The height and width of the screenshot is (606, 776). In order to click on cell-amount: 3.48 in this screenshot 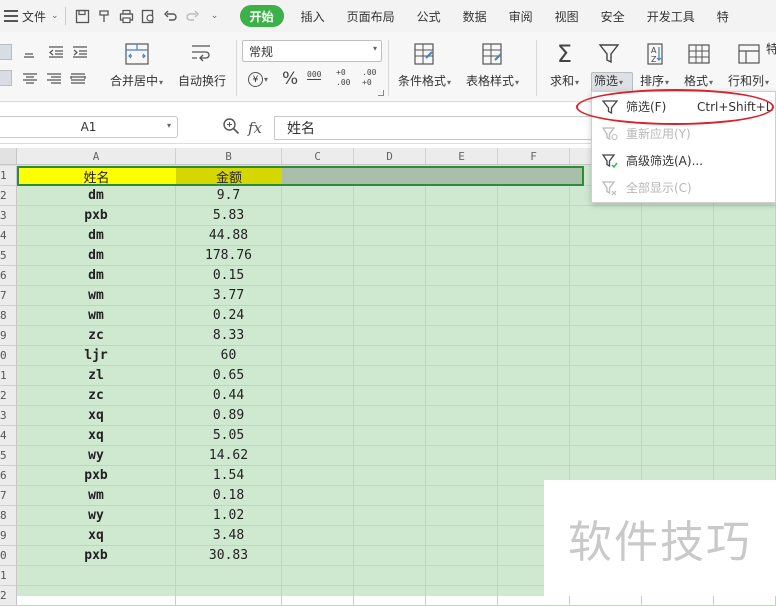, I will do `click(229, 536)`.